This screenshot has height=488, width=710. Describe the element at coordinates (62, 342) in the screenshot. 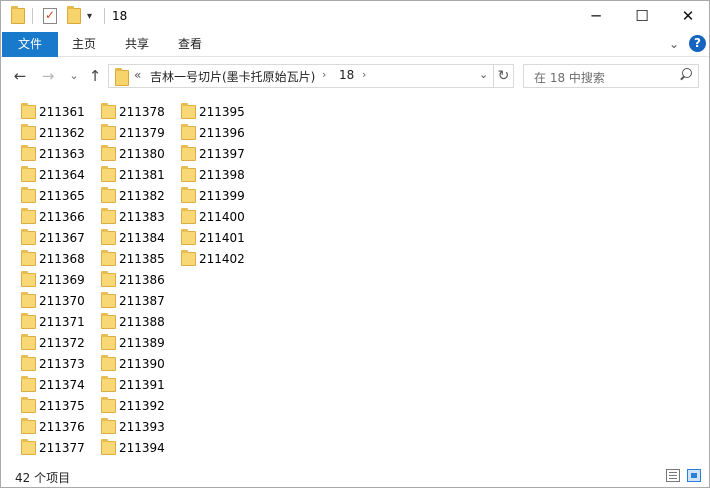

I see `folder-name: 211372` at that location.